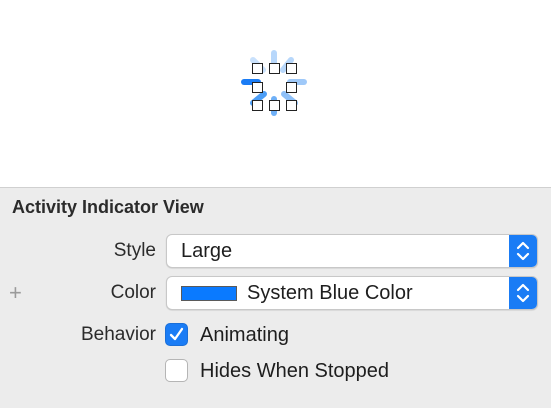 This screenshot has width=551, height=408. I want to click on checkmark-icon, so click(176, 334).